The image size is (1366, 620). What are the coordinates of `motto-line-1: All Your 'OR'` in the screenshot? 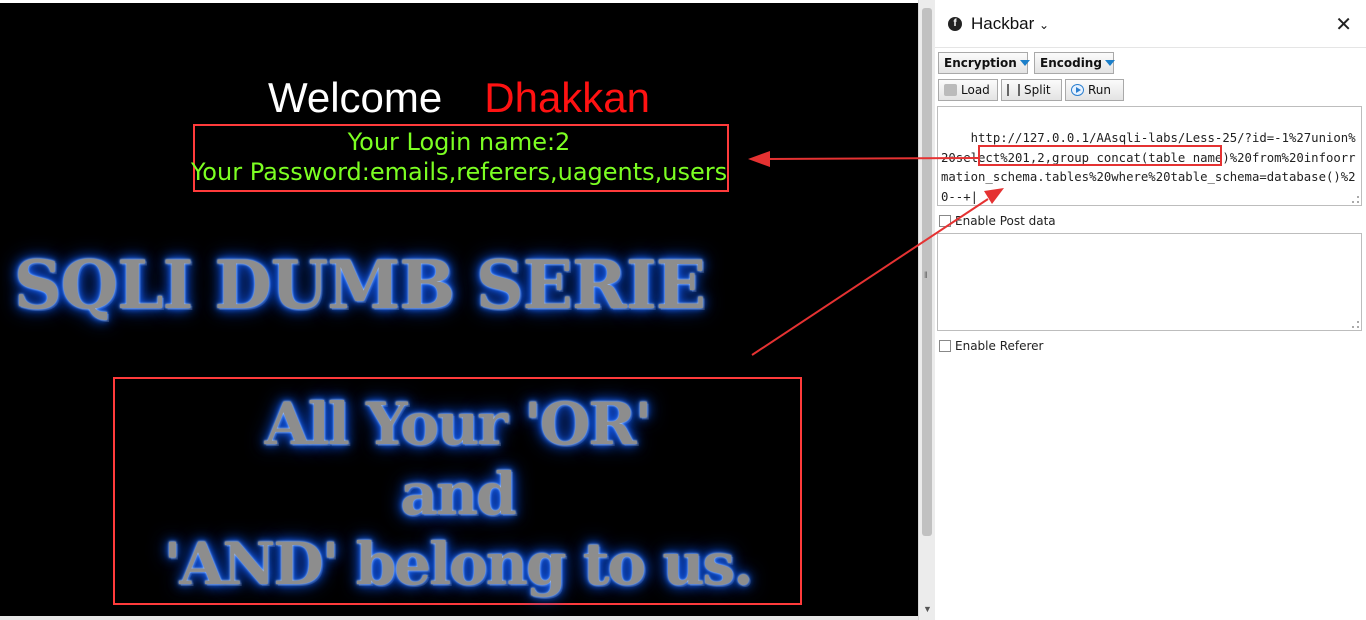 It's located at (458, 424).